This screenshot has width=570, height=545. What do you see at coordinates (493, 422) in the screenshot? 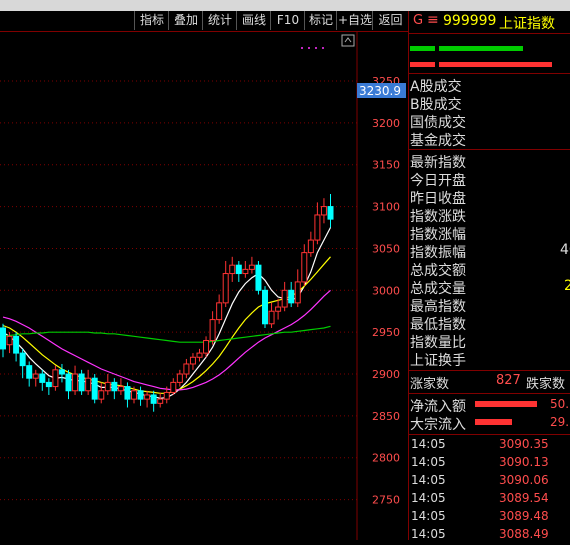
I see `block-inflow-bar` at bounding box center [493, 422].